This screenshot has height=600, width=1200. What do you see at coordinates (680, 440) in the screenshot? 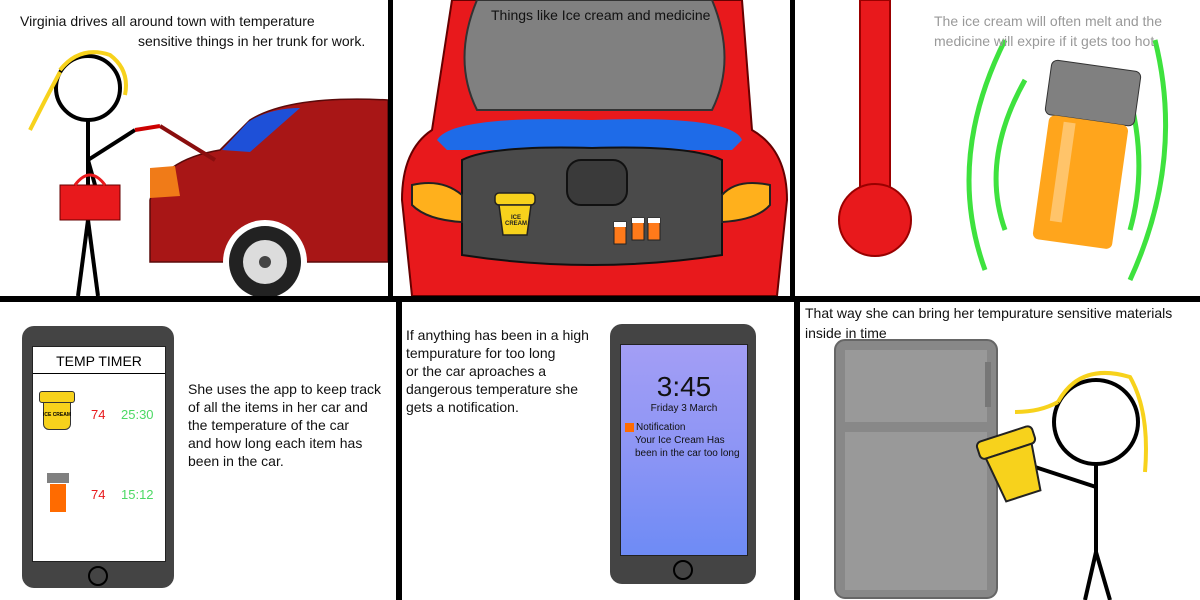
I see `notification-line: Your Ice Cream Has` at bounding box center [680, 440].